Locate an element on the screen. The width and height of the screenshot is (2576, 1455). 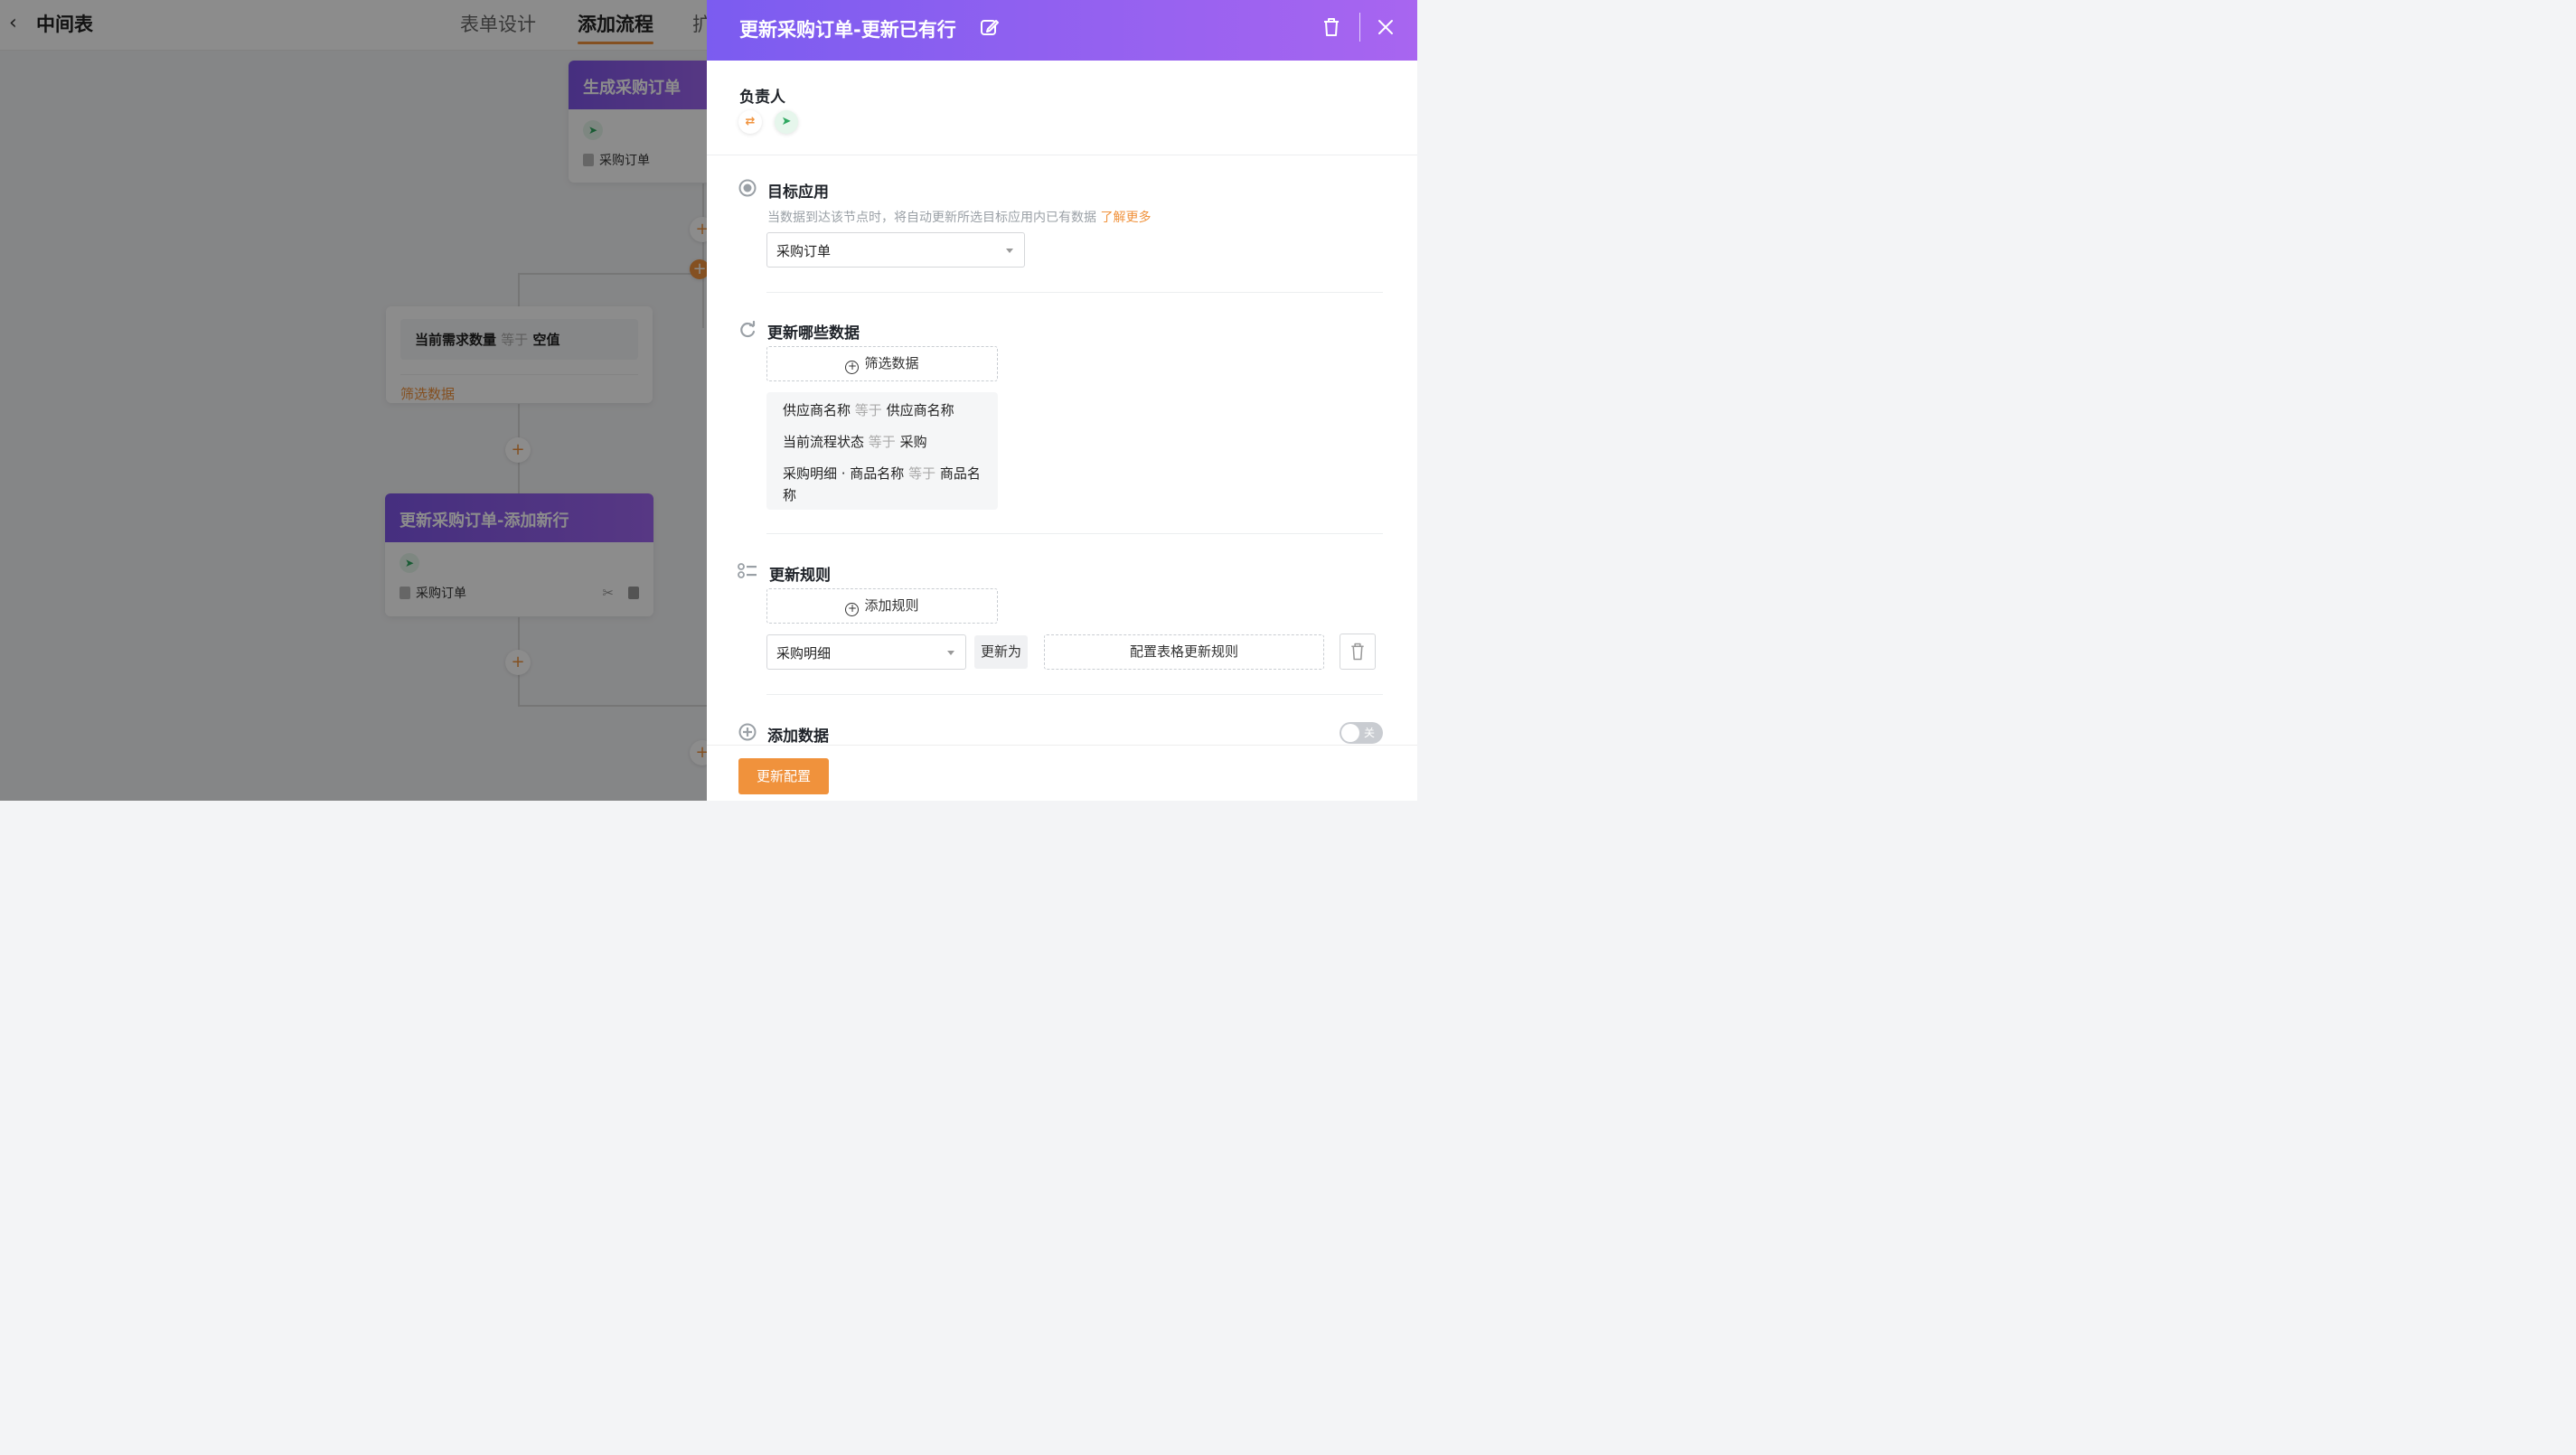
trash-icon is located at coordinates (1357, 652).